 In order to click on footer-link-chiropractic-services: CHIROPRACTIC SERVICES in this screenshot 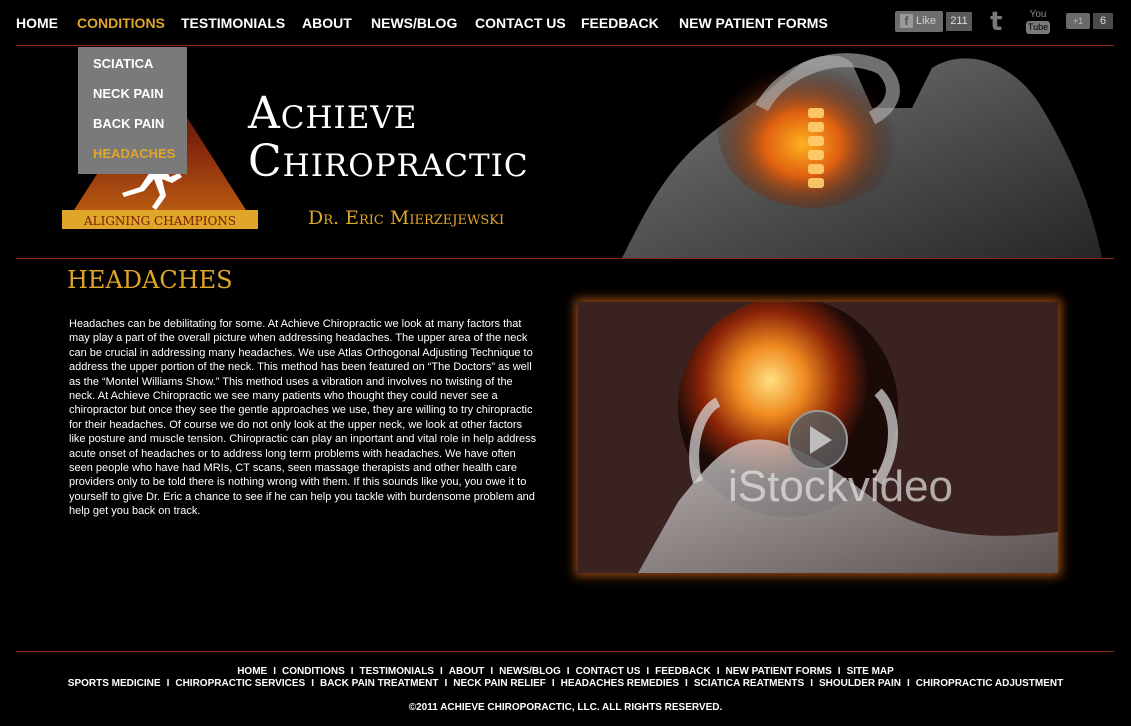, I will do `click(240, 683)`.